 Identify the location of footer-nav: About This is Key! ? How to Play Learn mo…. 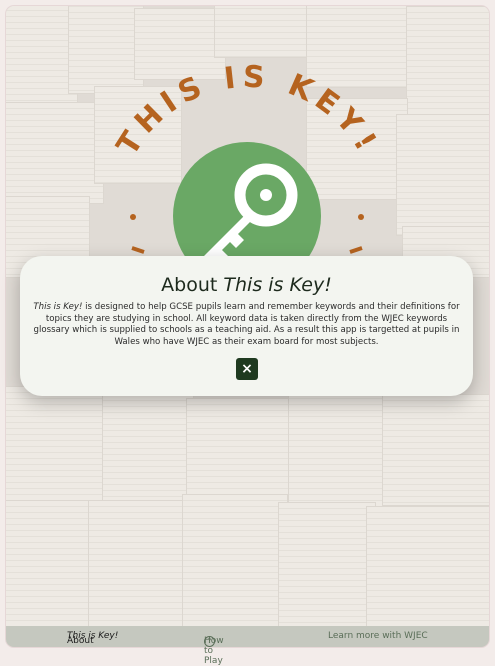
(247, 646).